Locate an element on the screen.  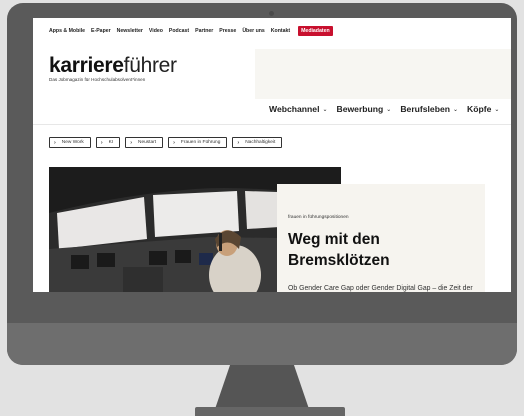
logo-light-text: führer is located at coordinates (150, 65).